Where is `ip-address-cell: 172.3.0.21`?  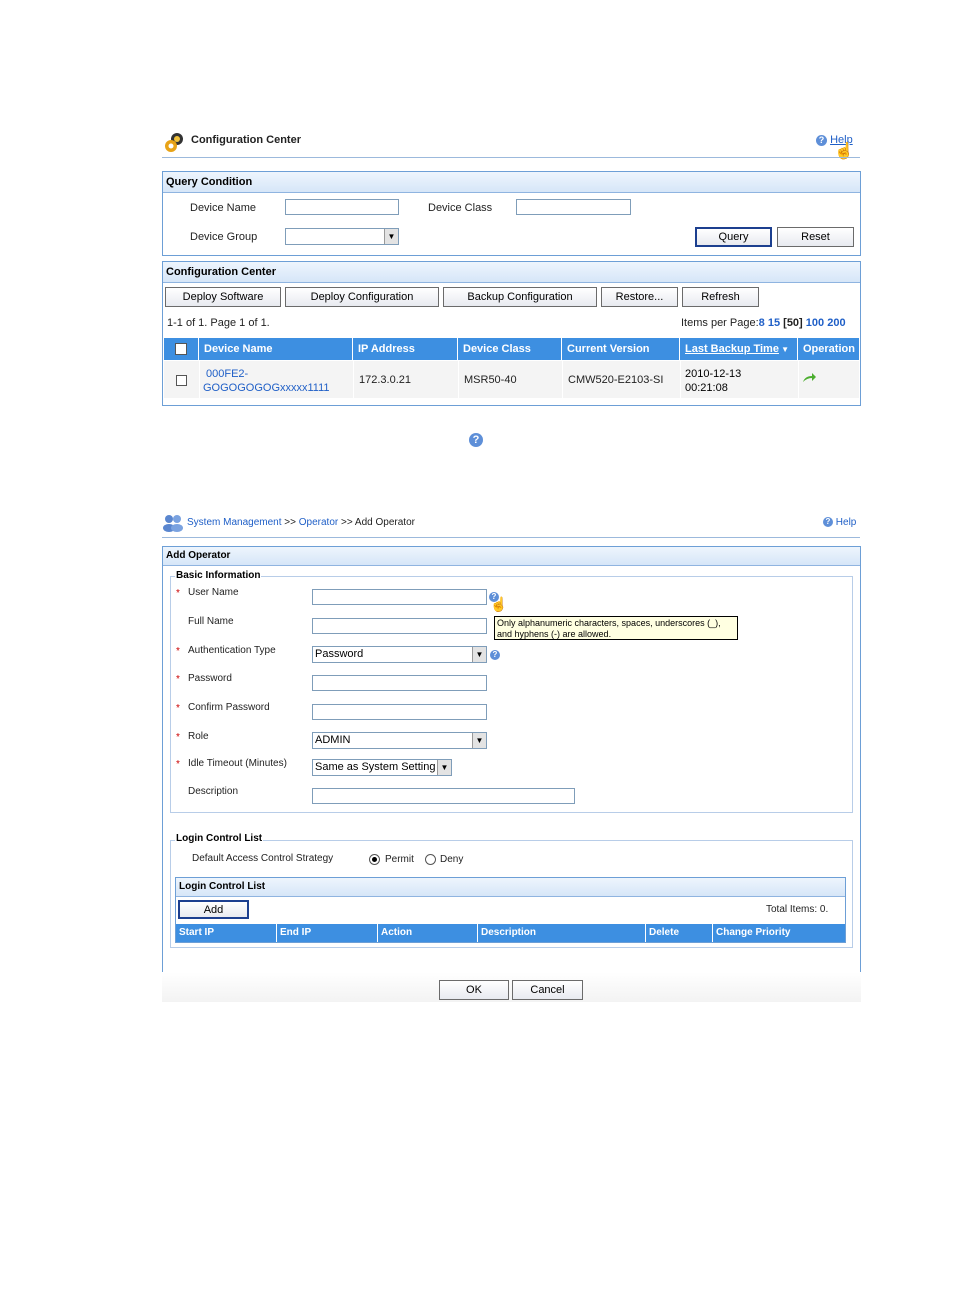
ip-address-cell: 172.3.0.21 is located at coordinates (385, 380).